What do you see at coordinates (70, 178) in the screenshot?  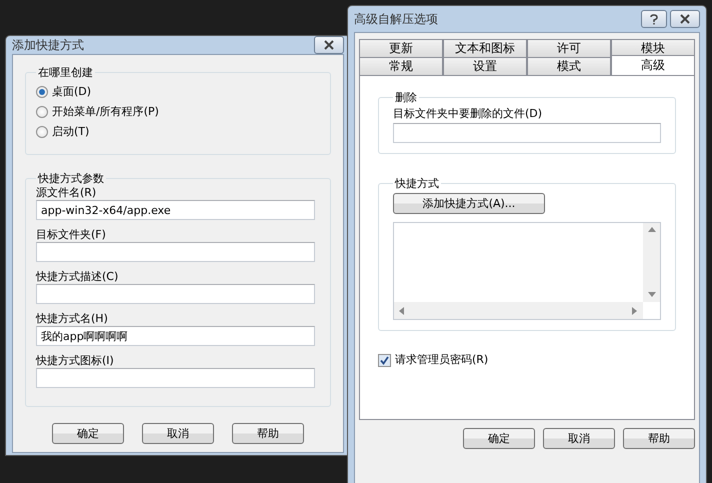 I see `group-title: 快捷方式参数` at bounding box center [70, 178].